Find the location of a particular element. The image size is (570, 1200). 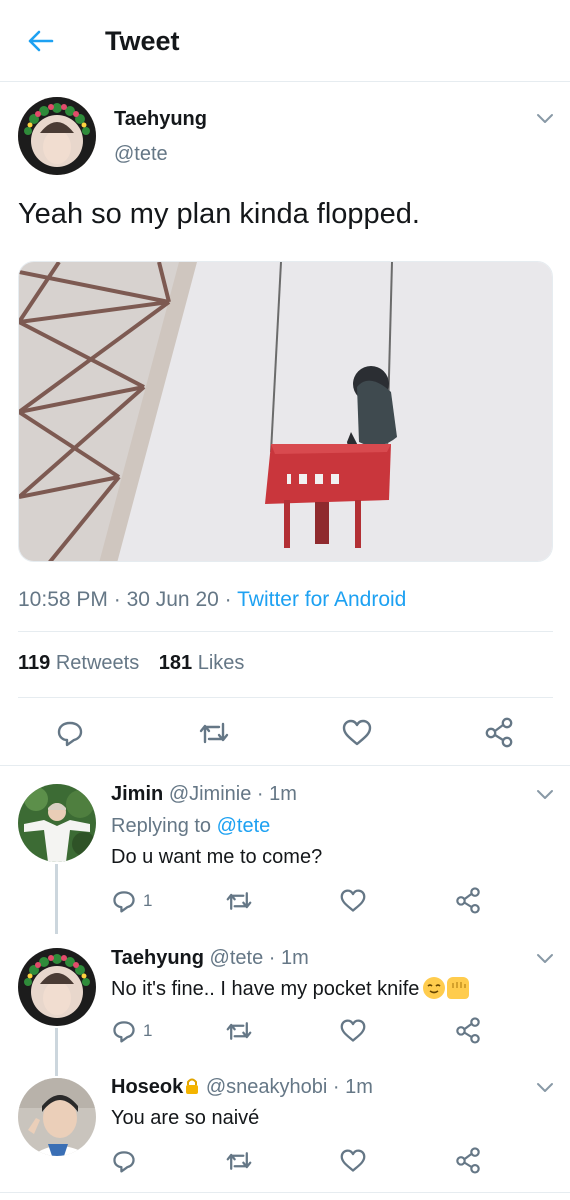

reply-text: No it's fine.. I have my pocket knife is located at coordinates (265, 989).